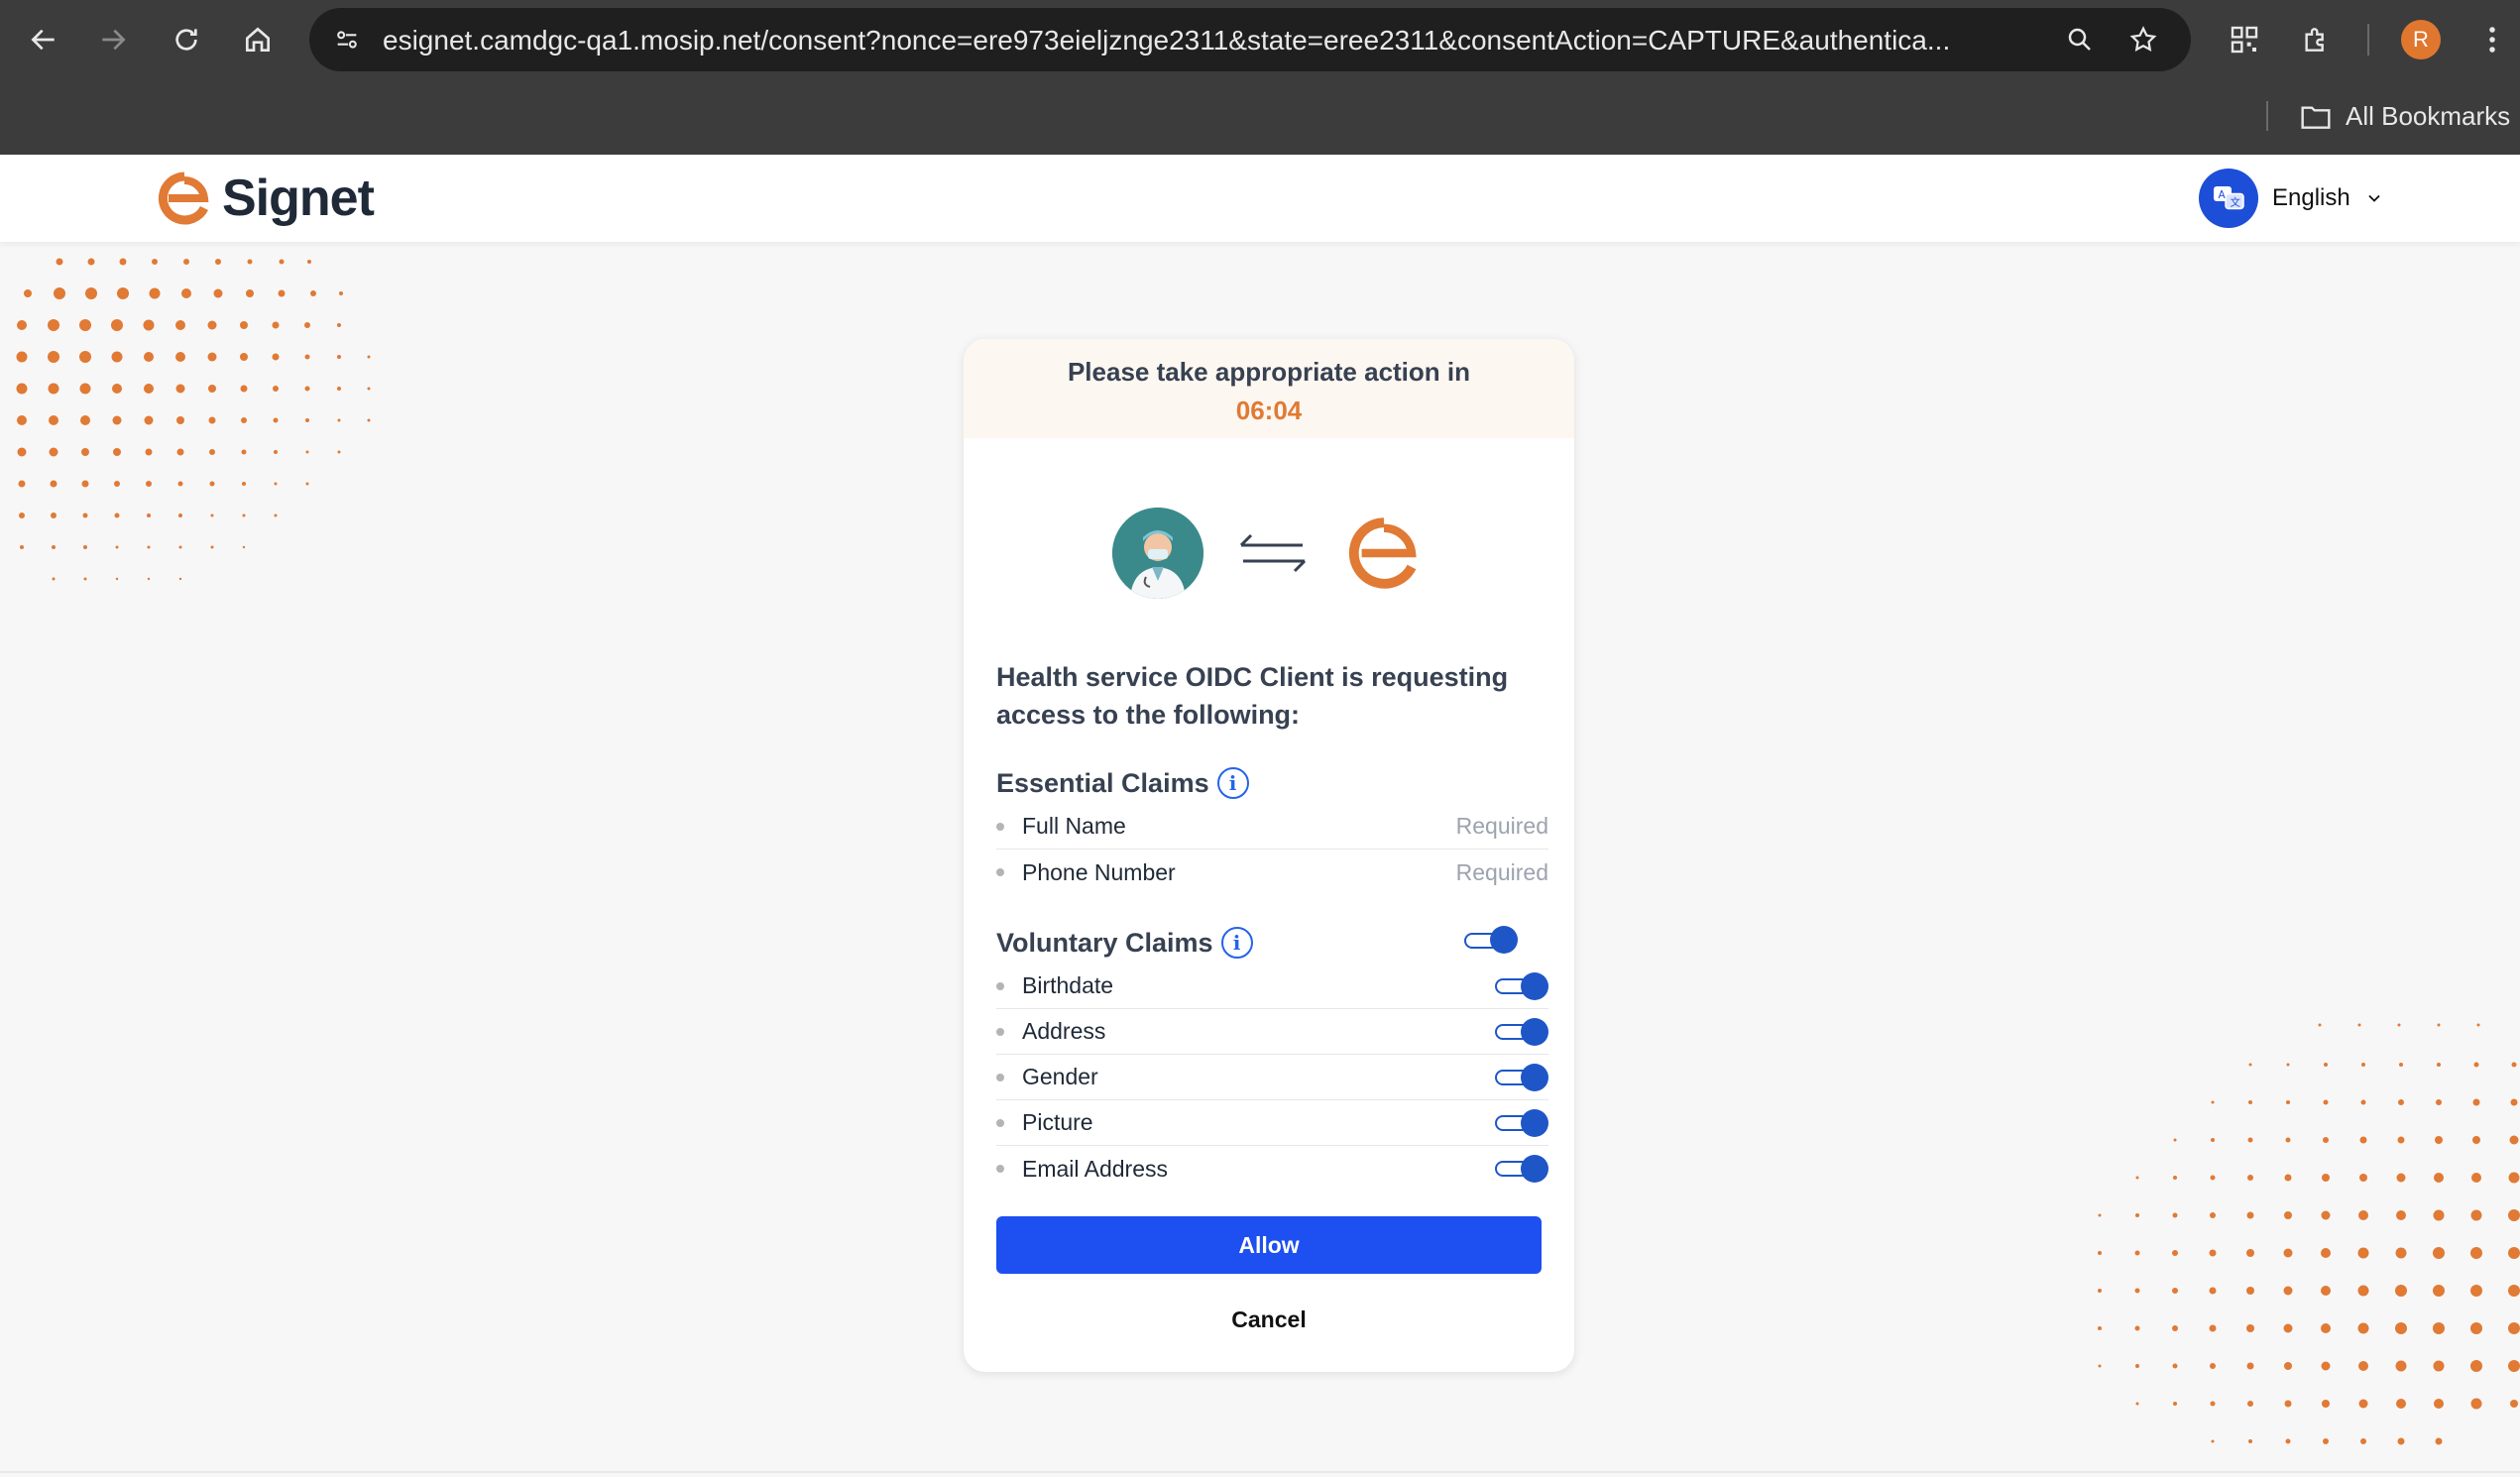 This screenshot has height=1477, width=2520. I want to click on picture-toggle, so click(1521, 1123).